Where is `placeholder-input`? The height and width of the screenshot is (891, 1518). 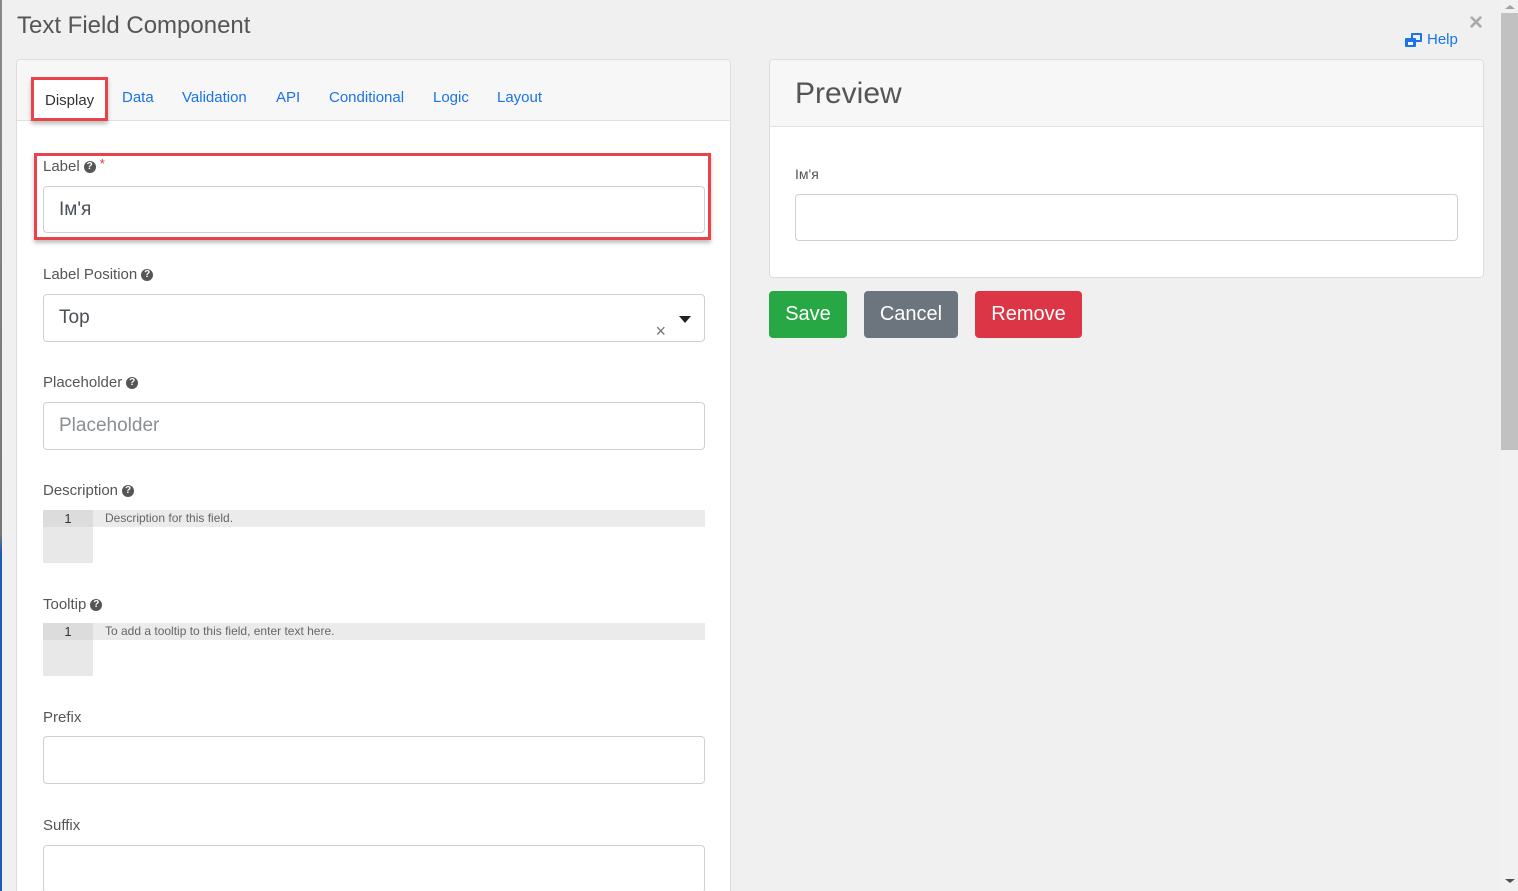 placeholder-input is located at coordinates (374, 426).